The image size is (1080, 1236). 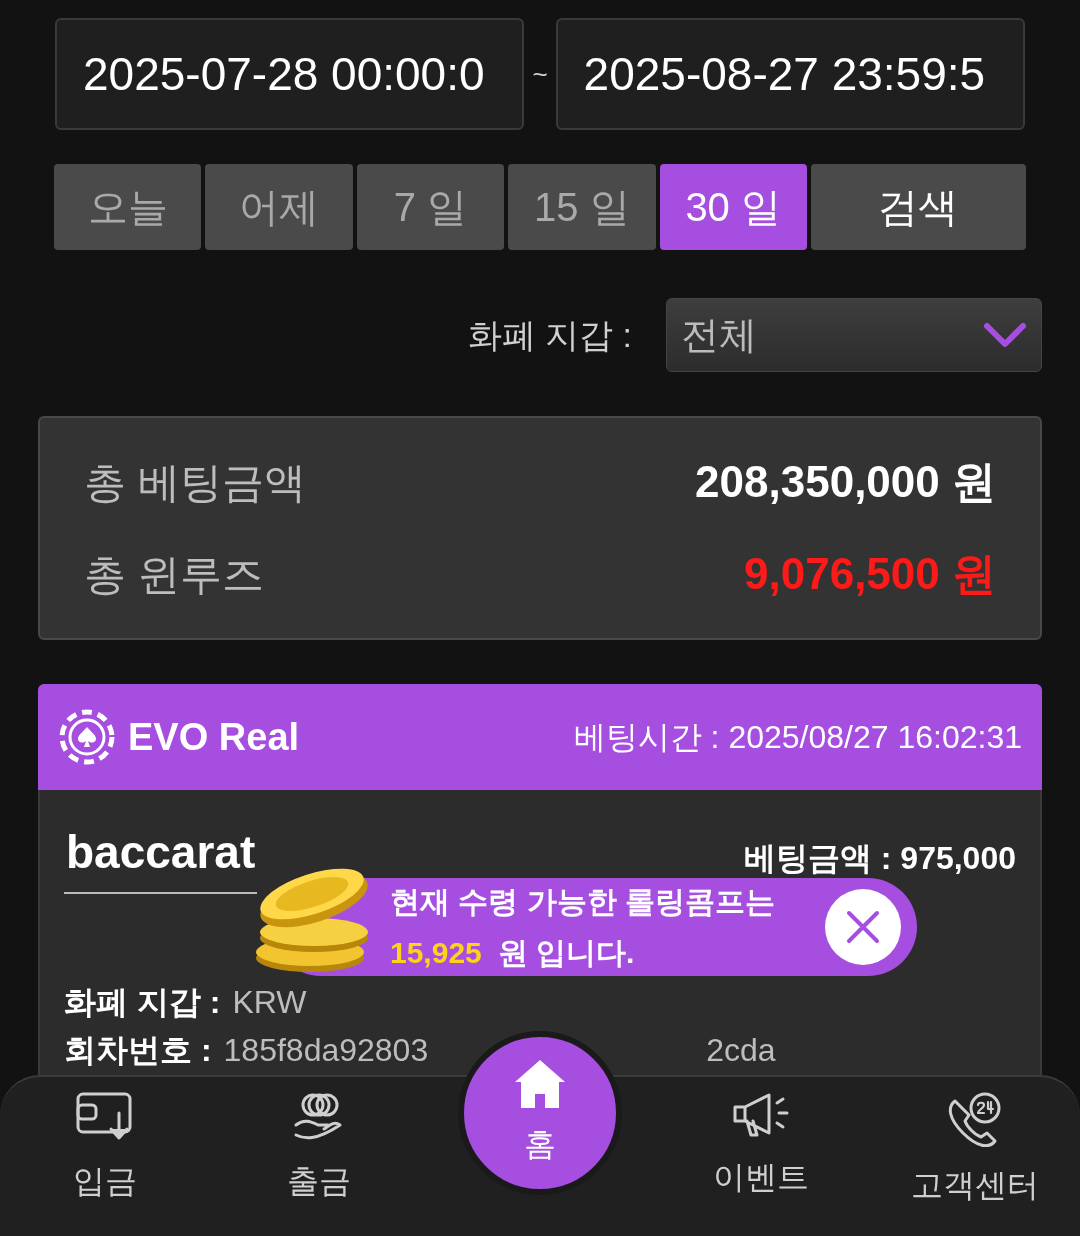 What do you see at coordinates (761, 1115) in the screenshot?
I see `megaphone-icon` at bounding box center [761, 1115].